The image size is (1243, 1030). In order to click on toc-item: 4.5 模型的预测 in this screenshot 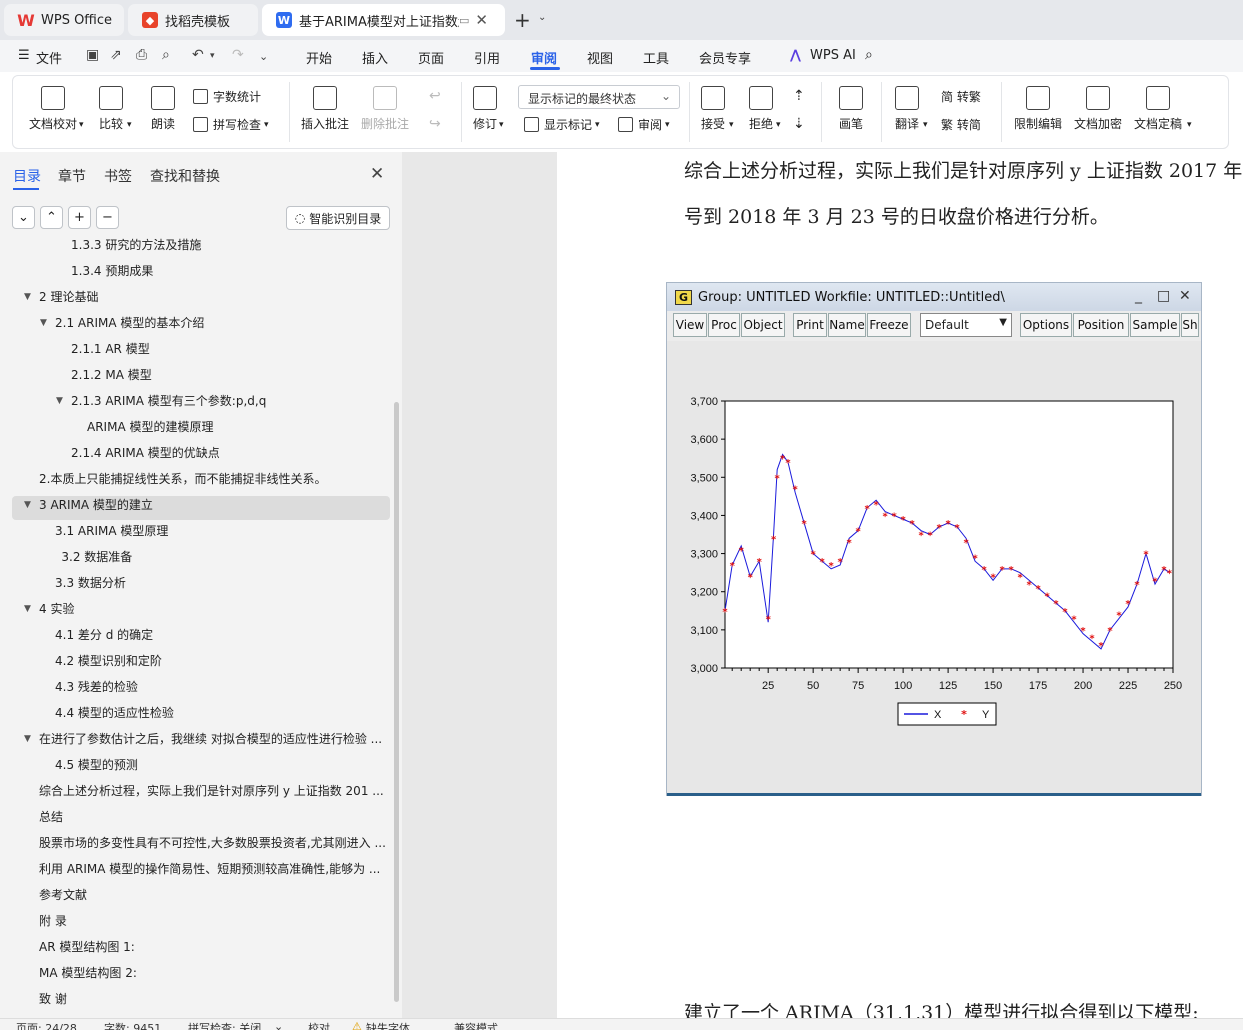, I will do `click(193, 765)`.